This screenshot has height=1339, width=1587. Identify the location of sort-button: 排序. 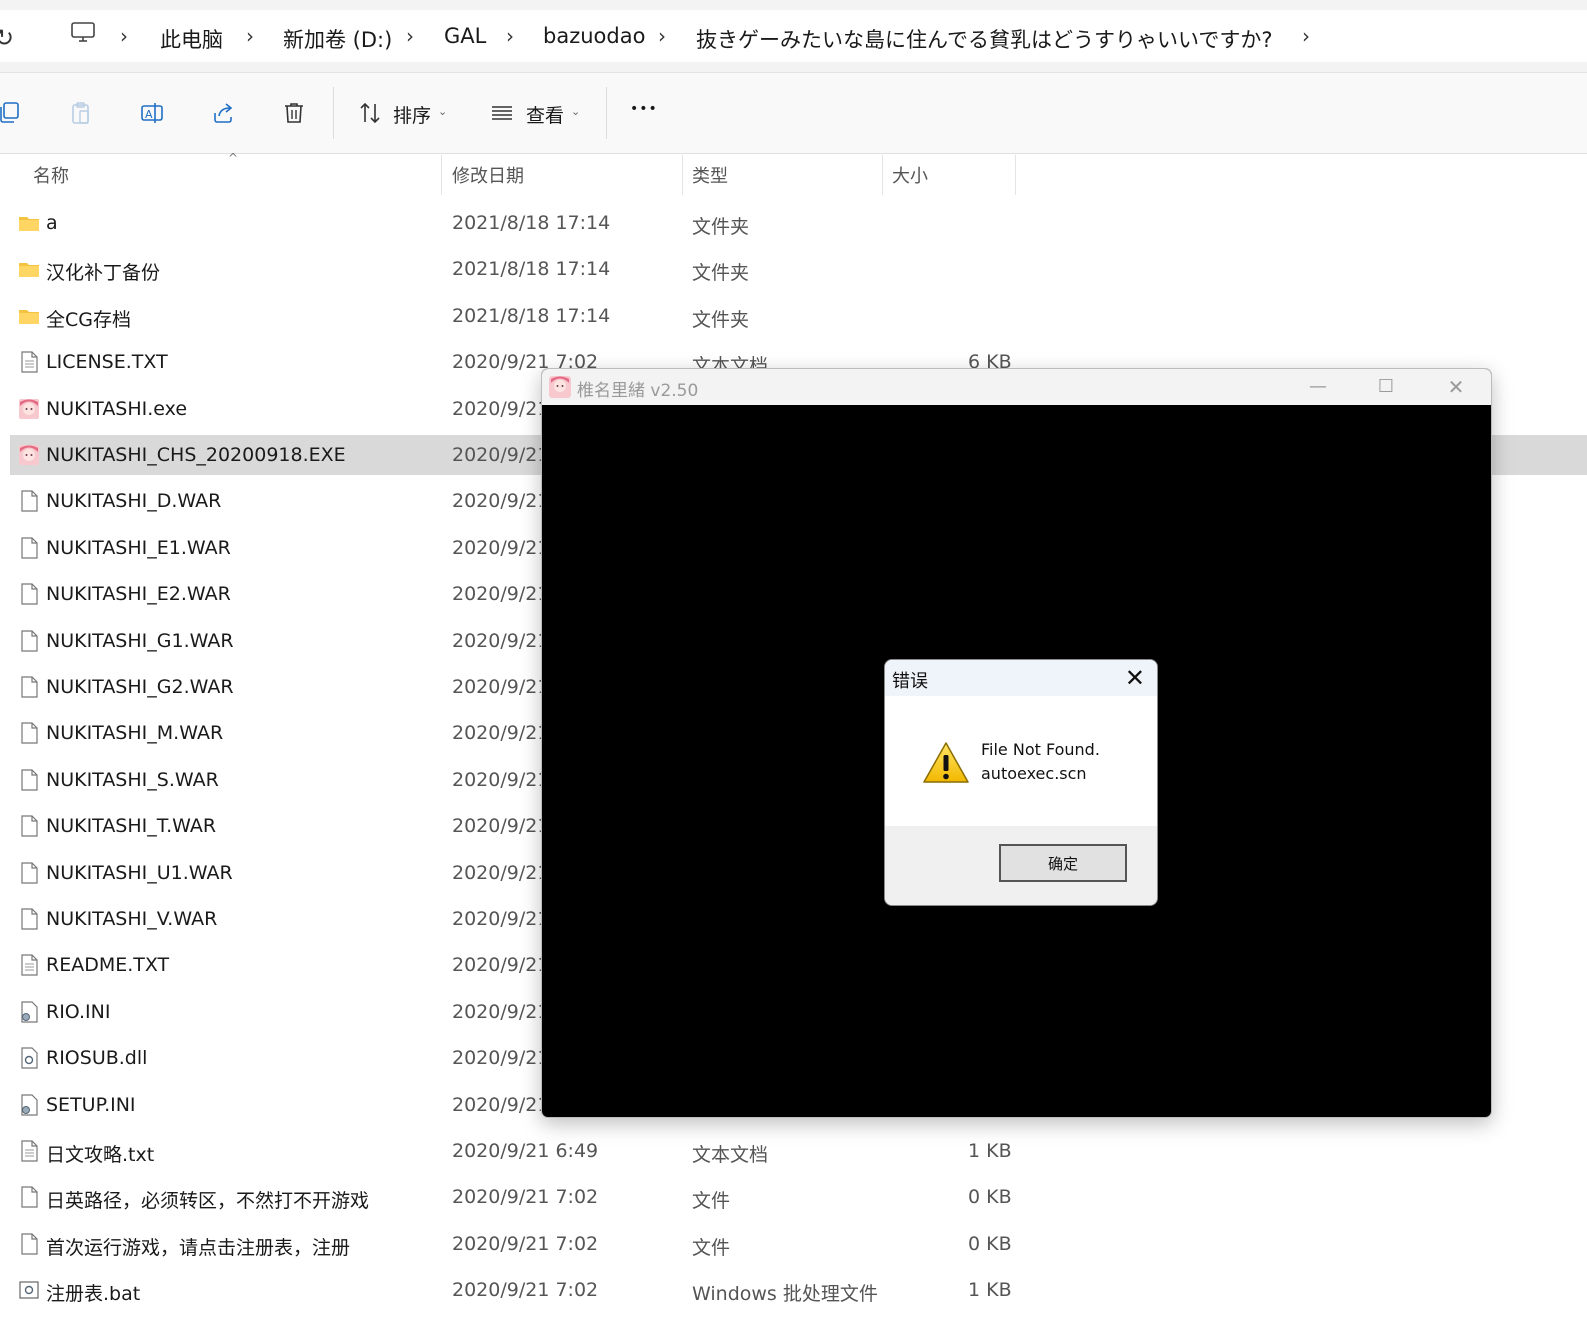
(412, 114).